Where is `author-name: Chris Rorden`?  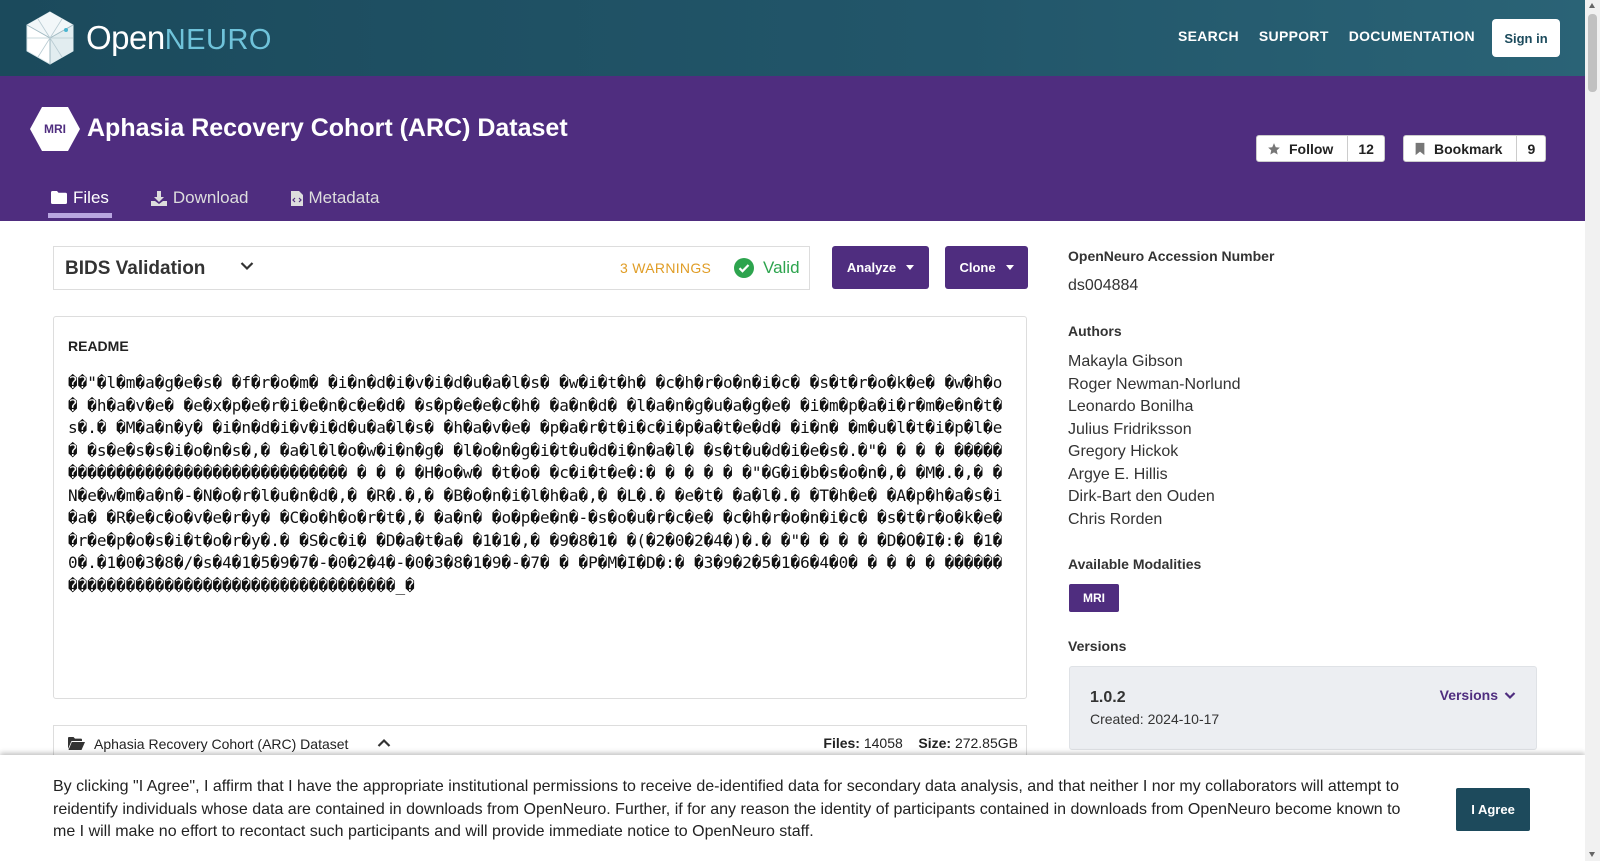
author-name: Chris Rorden is located at coordinates (1115, 519).